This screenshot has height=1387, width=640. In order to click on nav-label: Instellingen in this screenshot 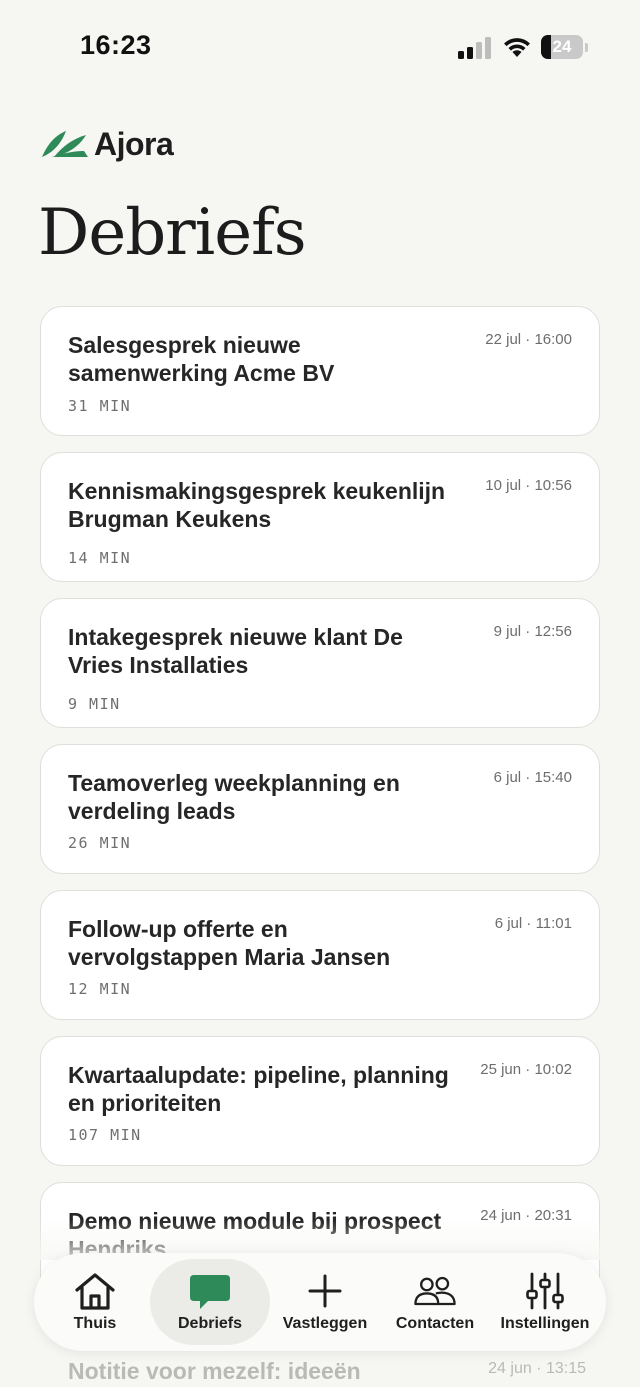, I will do `click(545, 1323)`.